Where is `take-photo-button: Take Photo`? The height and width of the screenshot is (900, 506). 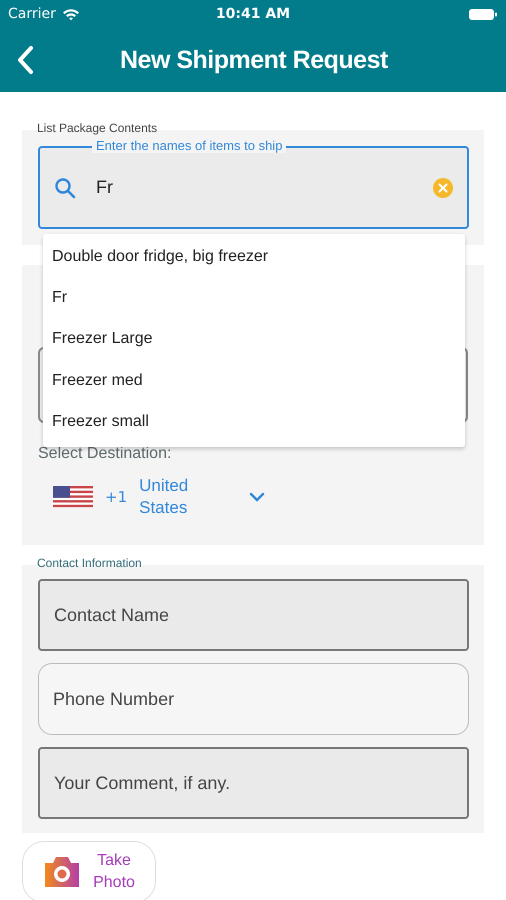 take-photo-button: Take Photo is located at coordinates (89, 870).